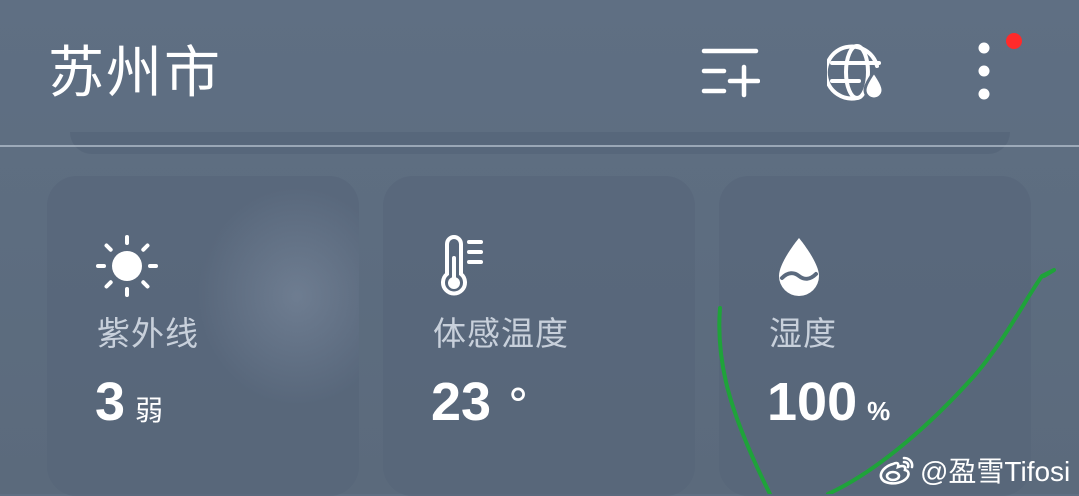 This screenshot has width=1079, height=496. Describe the element at coordinates (110, 402) in the screenshot. I see `uv-index-number: 3` at that location.